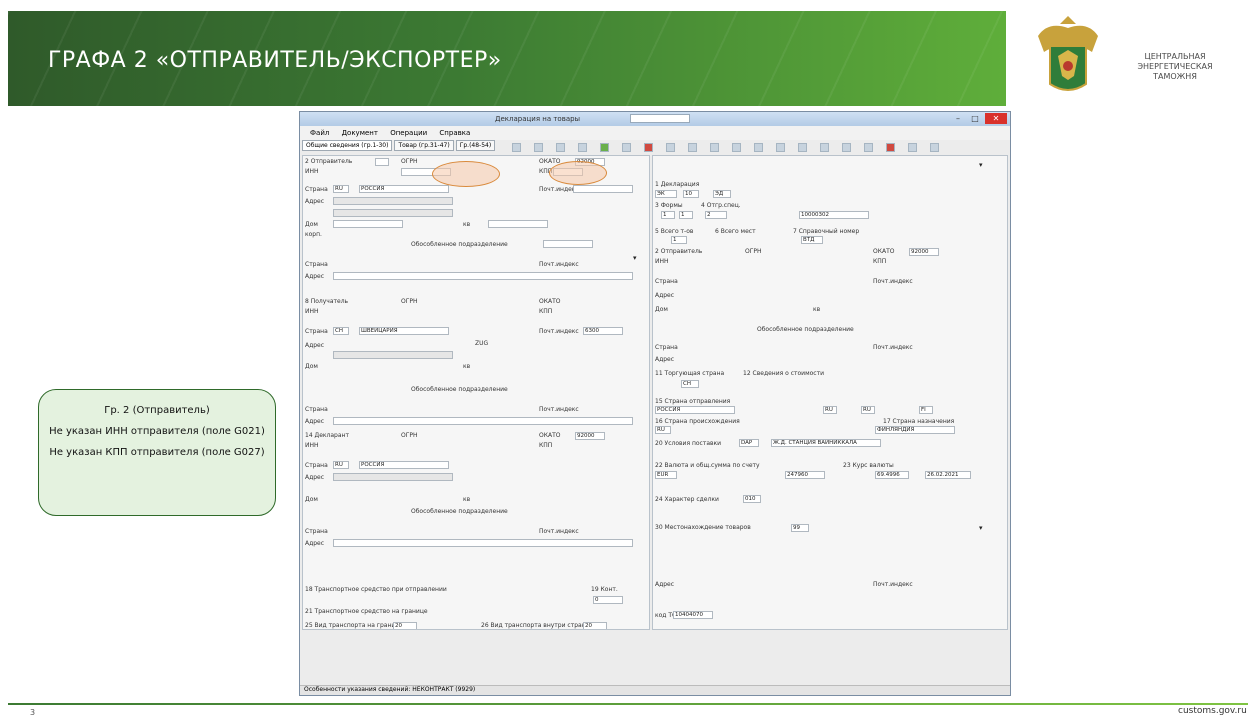  I want to click on location-code-field: 99, so click(800, 528).